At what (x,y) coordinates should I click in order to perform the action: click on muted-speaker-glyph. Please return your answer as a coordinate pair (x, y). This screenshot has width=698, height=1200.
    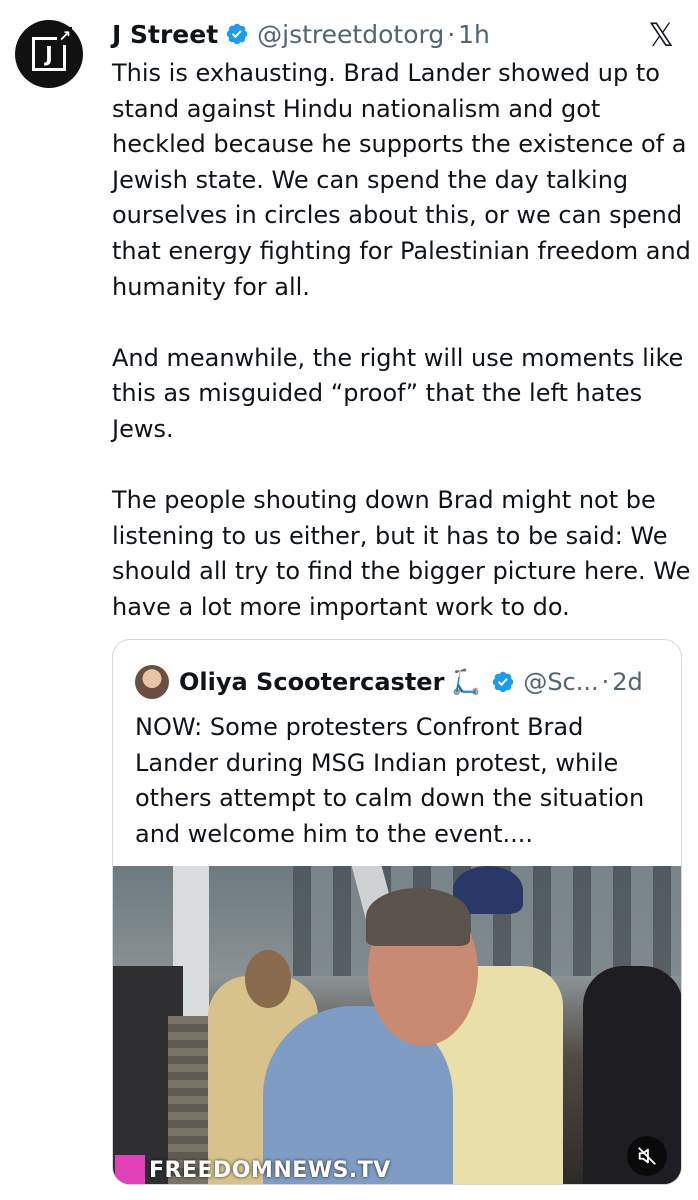
    Looking at the image, I should click on (647, 1156).